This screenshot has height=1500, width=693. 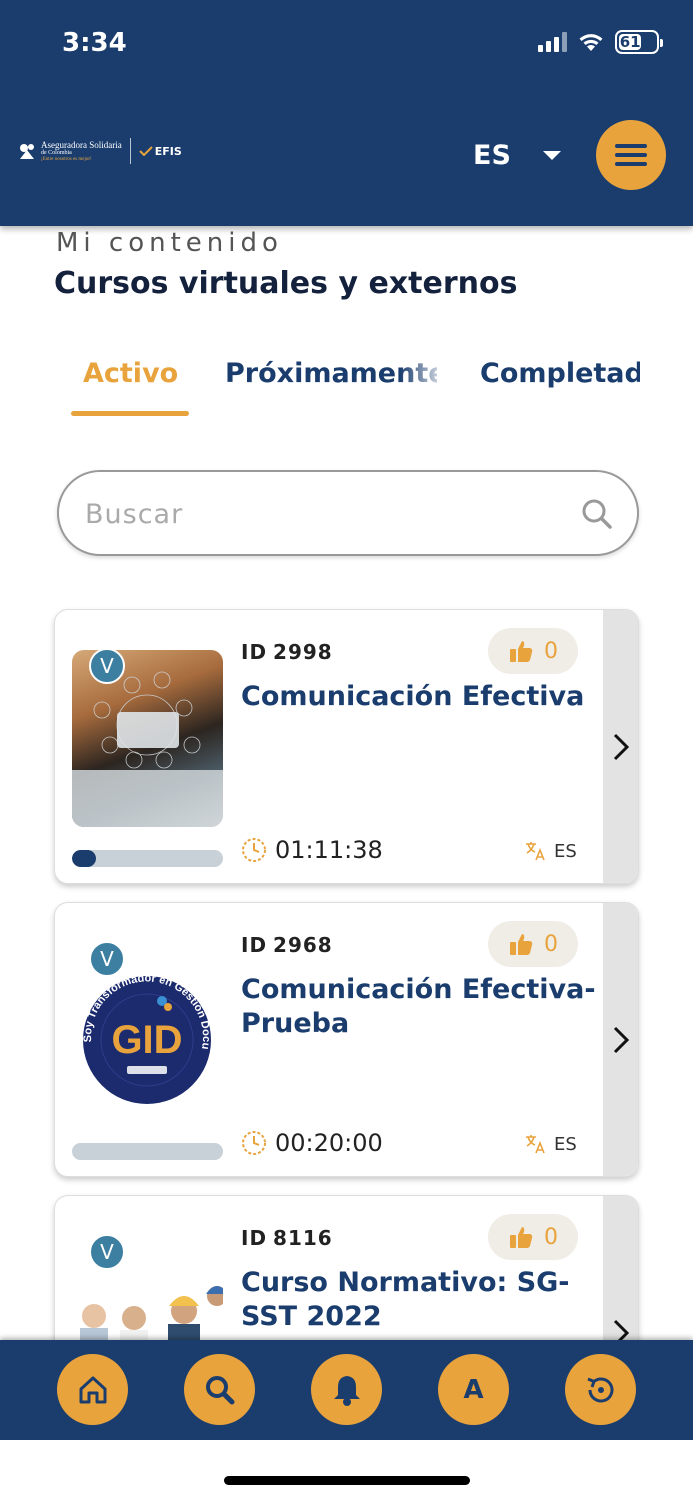 I want to click on search-bar, so click(x=348, y=513).